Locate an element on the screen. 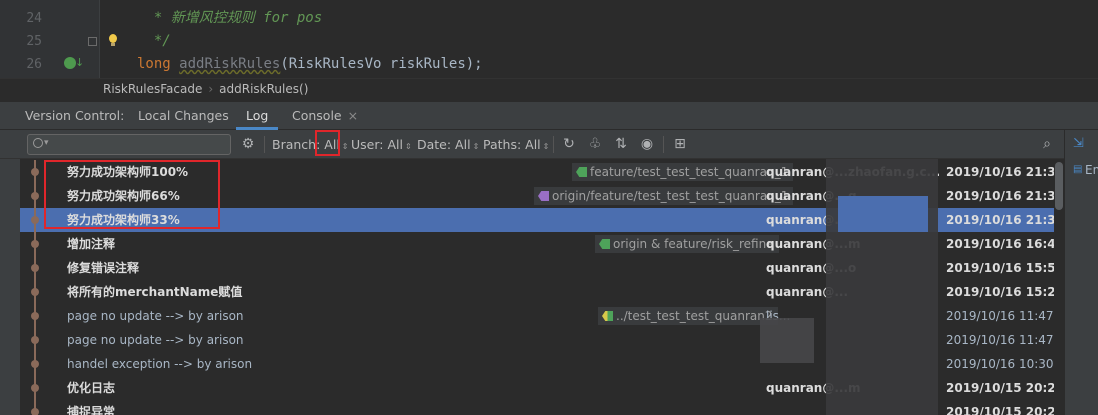 The width and height of the screenshot is (1098, 415). right-tool-strip: ⇲ ▤ Em is located at coordinates (1081, 272).